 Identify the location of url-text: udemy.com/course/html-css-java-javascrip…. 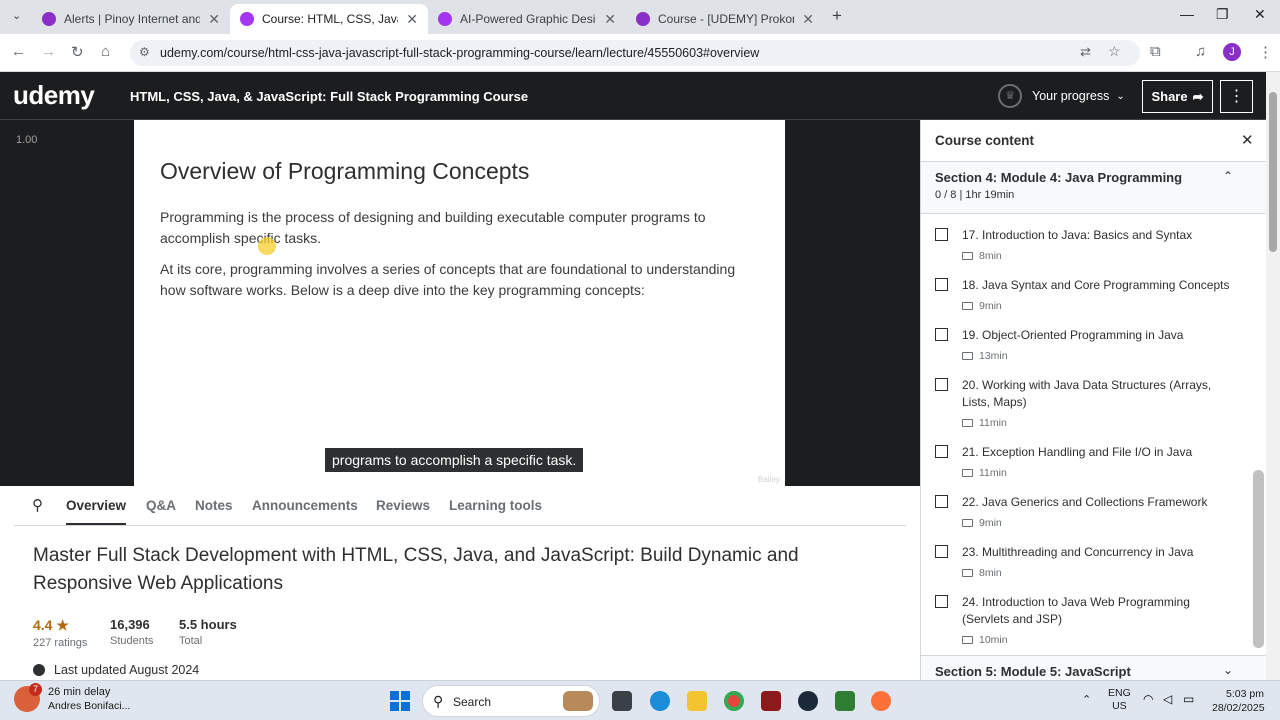
(460, 53).